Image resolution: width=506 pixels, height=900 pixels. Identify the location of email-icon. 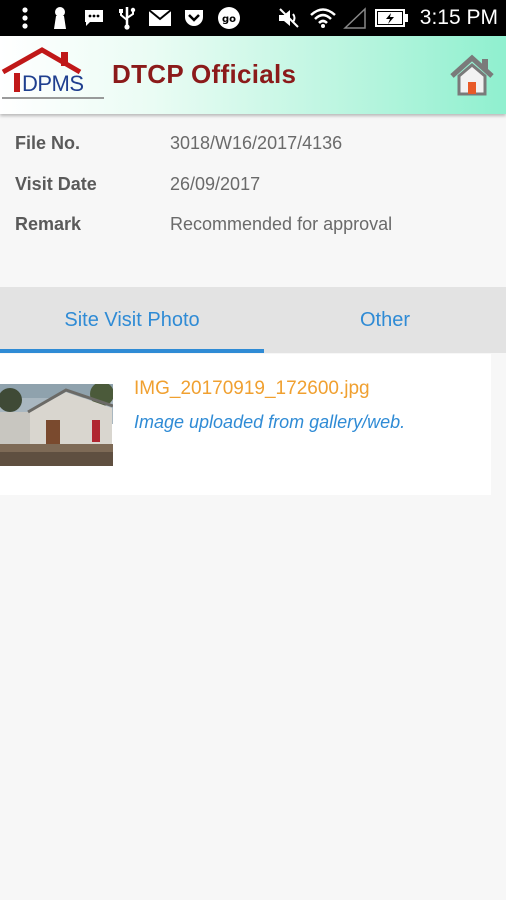
(160, 18).